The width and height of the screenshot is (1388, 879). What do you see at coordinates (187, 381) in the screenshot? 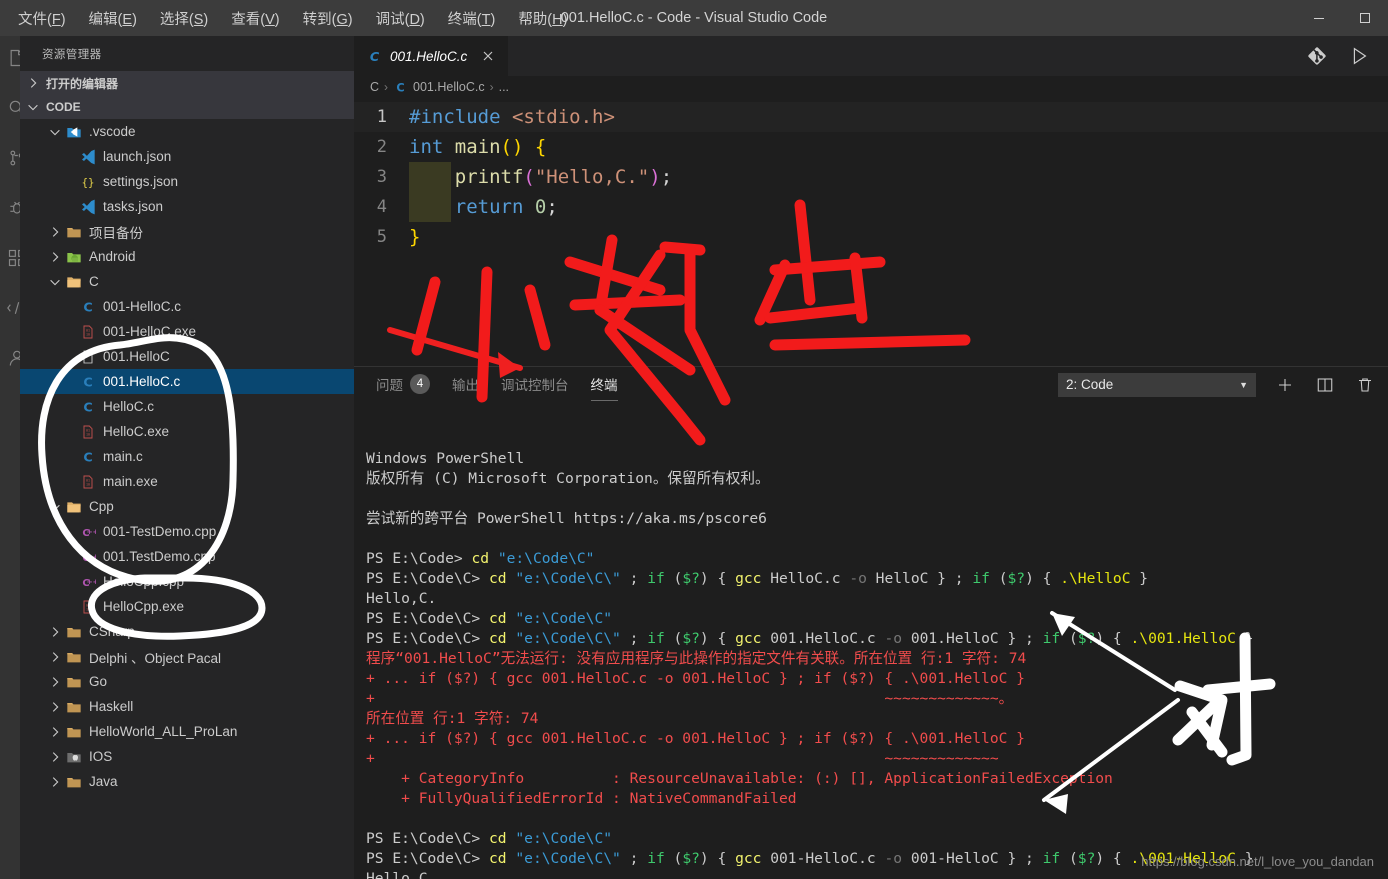
I see `tree-file: C 001.HelloC.c` at bounding box center [187, 381].